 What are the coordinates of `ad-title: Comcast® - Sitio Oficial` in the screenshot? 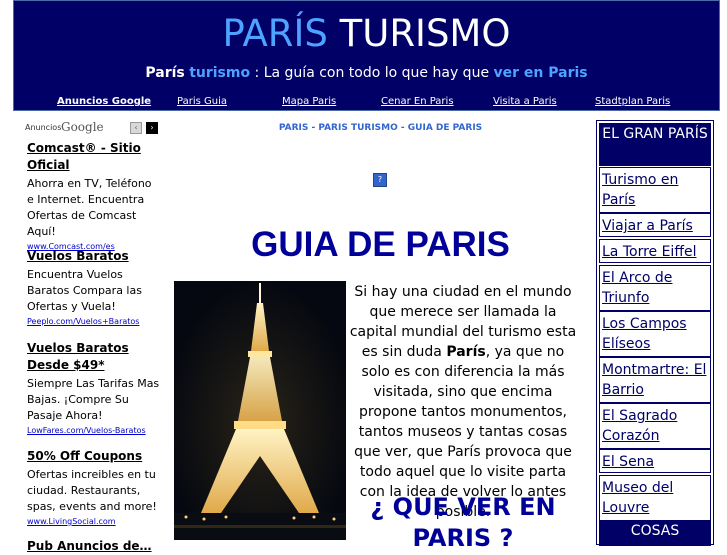 It's located at (94, 157).